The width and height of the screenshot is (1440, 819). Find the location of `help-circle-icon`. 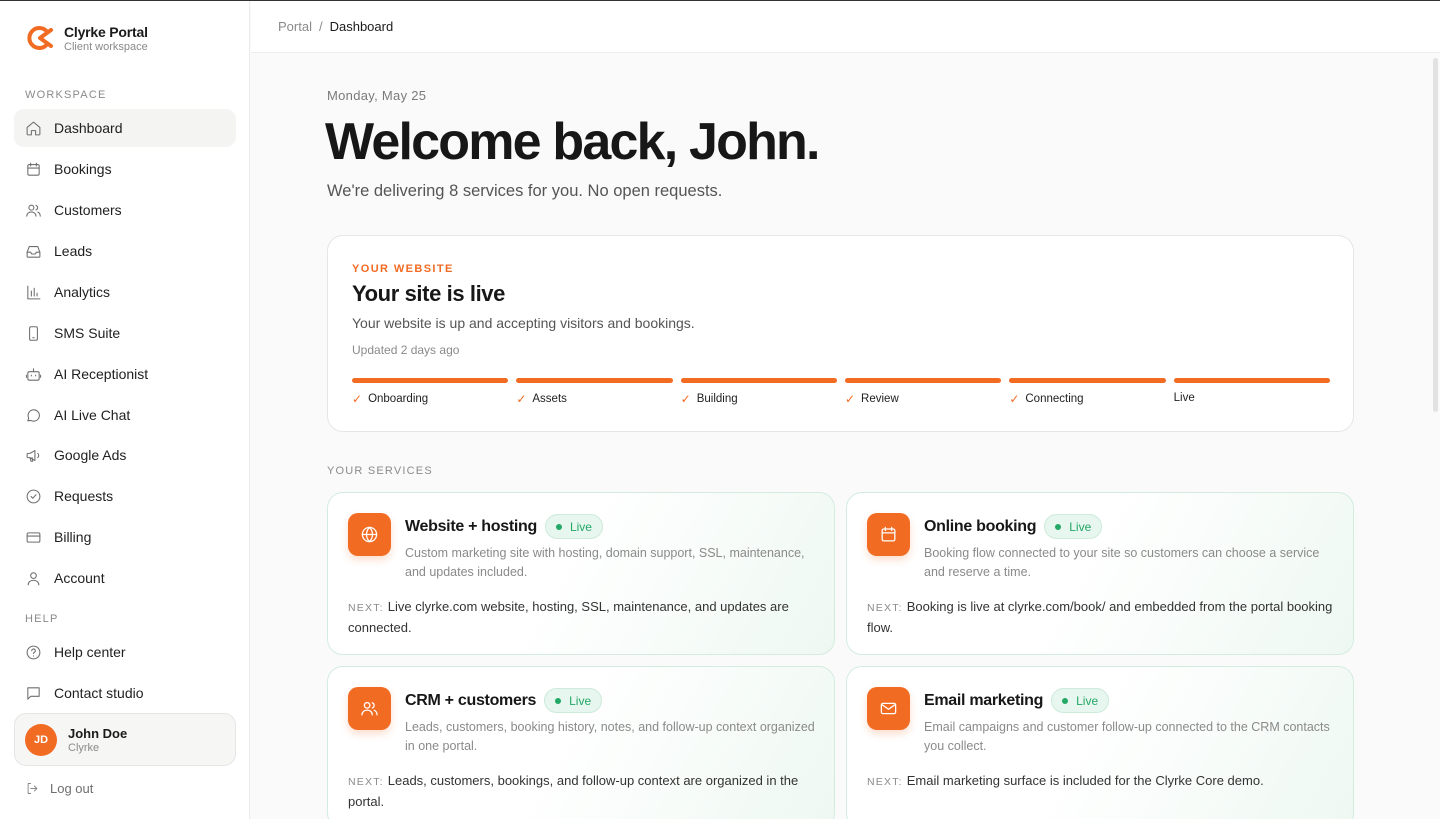

help-circle-icon is located at coordinates (33, 652).